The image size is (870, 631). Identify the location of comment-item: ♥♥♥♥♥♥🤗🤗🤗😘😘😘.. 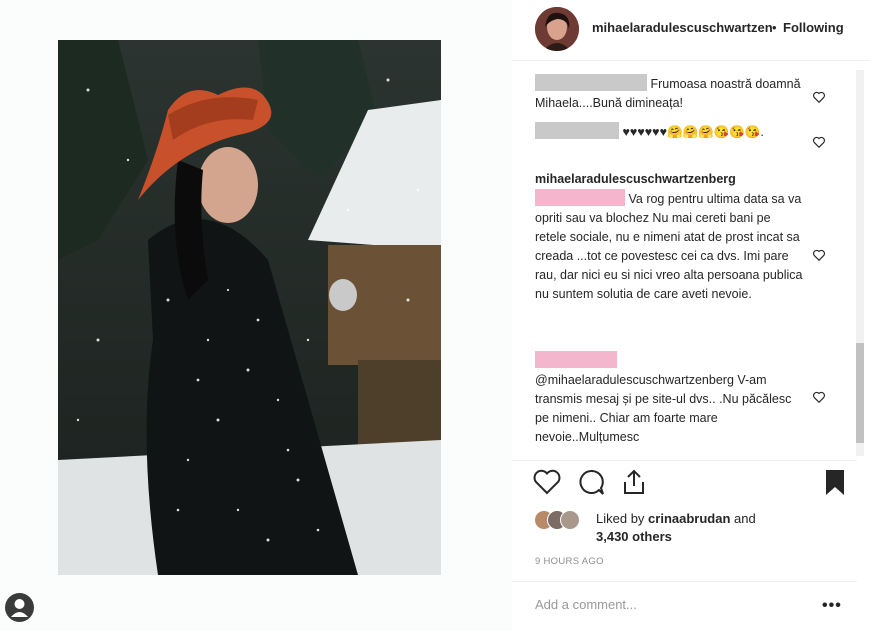
(670, 132).